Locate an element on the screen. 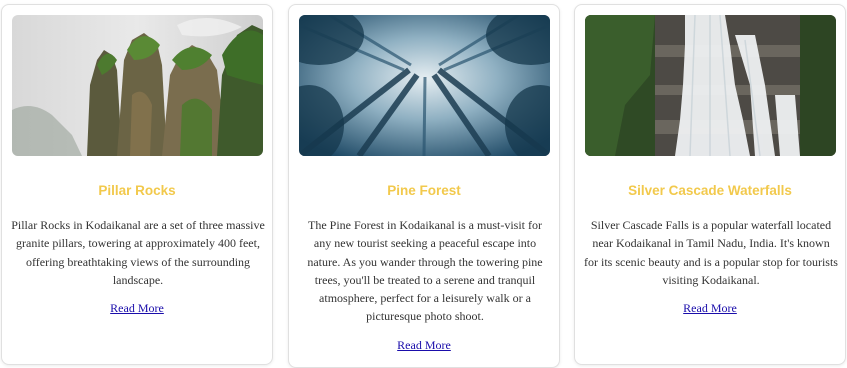 This screenshot has width=847, height=368. silver-cascade-image is located at coordinates (710, 85).